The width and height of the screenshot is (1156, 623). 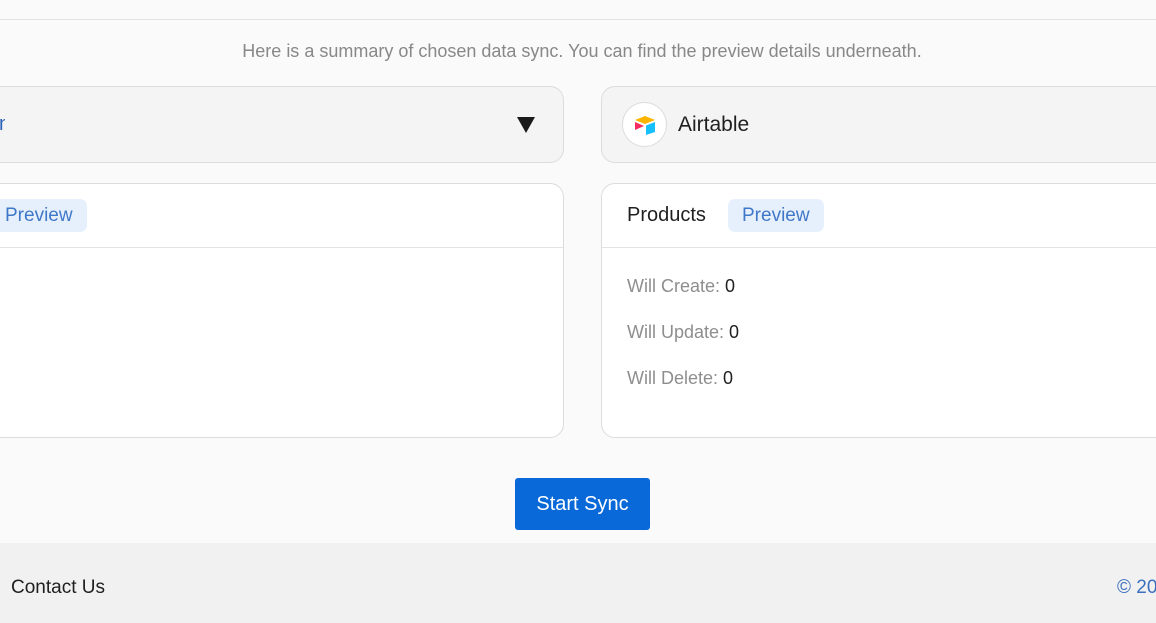 What do you see at coordinates (2, 124) in the screenshot?
I see `source-app-name: n` at bounding box center [2, 124].